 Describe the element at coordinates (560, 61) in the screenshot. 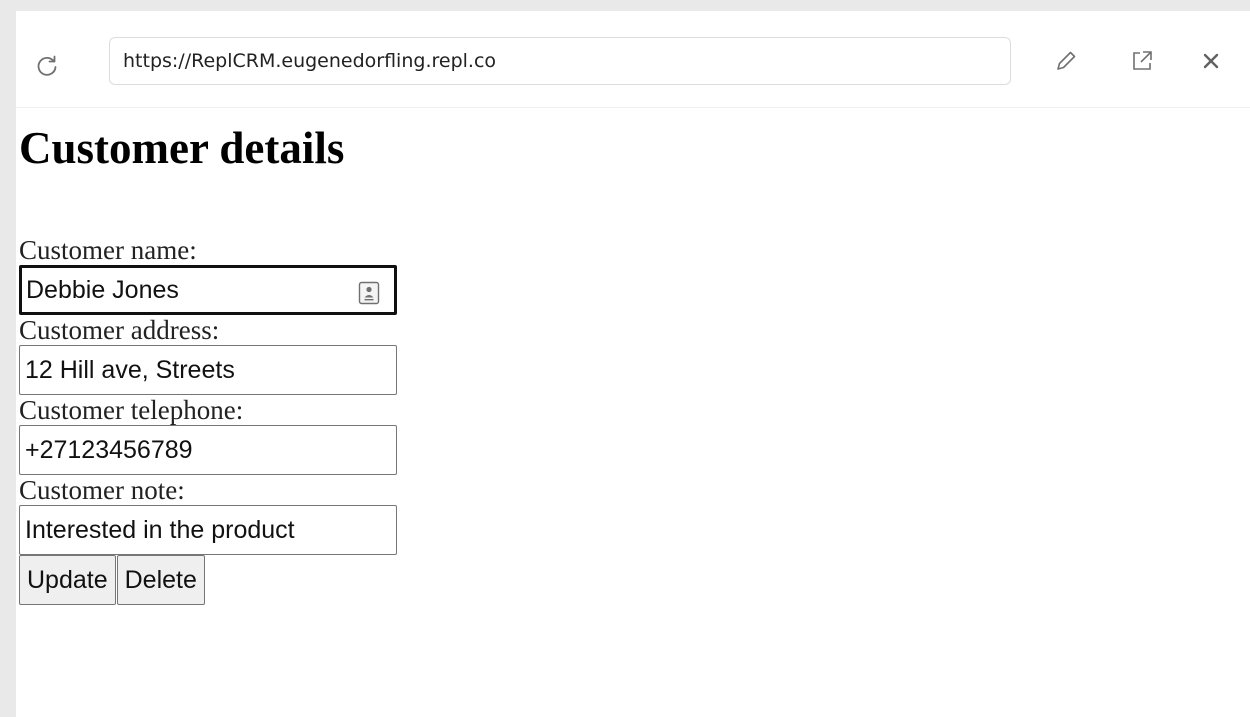

I see `address-bar: https://ReplCRM.eugenedorfling.repl.co` at that location.